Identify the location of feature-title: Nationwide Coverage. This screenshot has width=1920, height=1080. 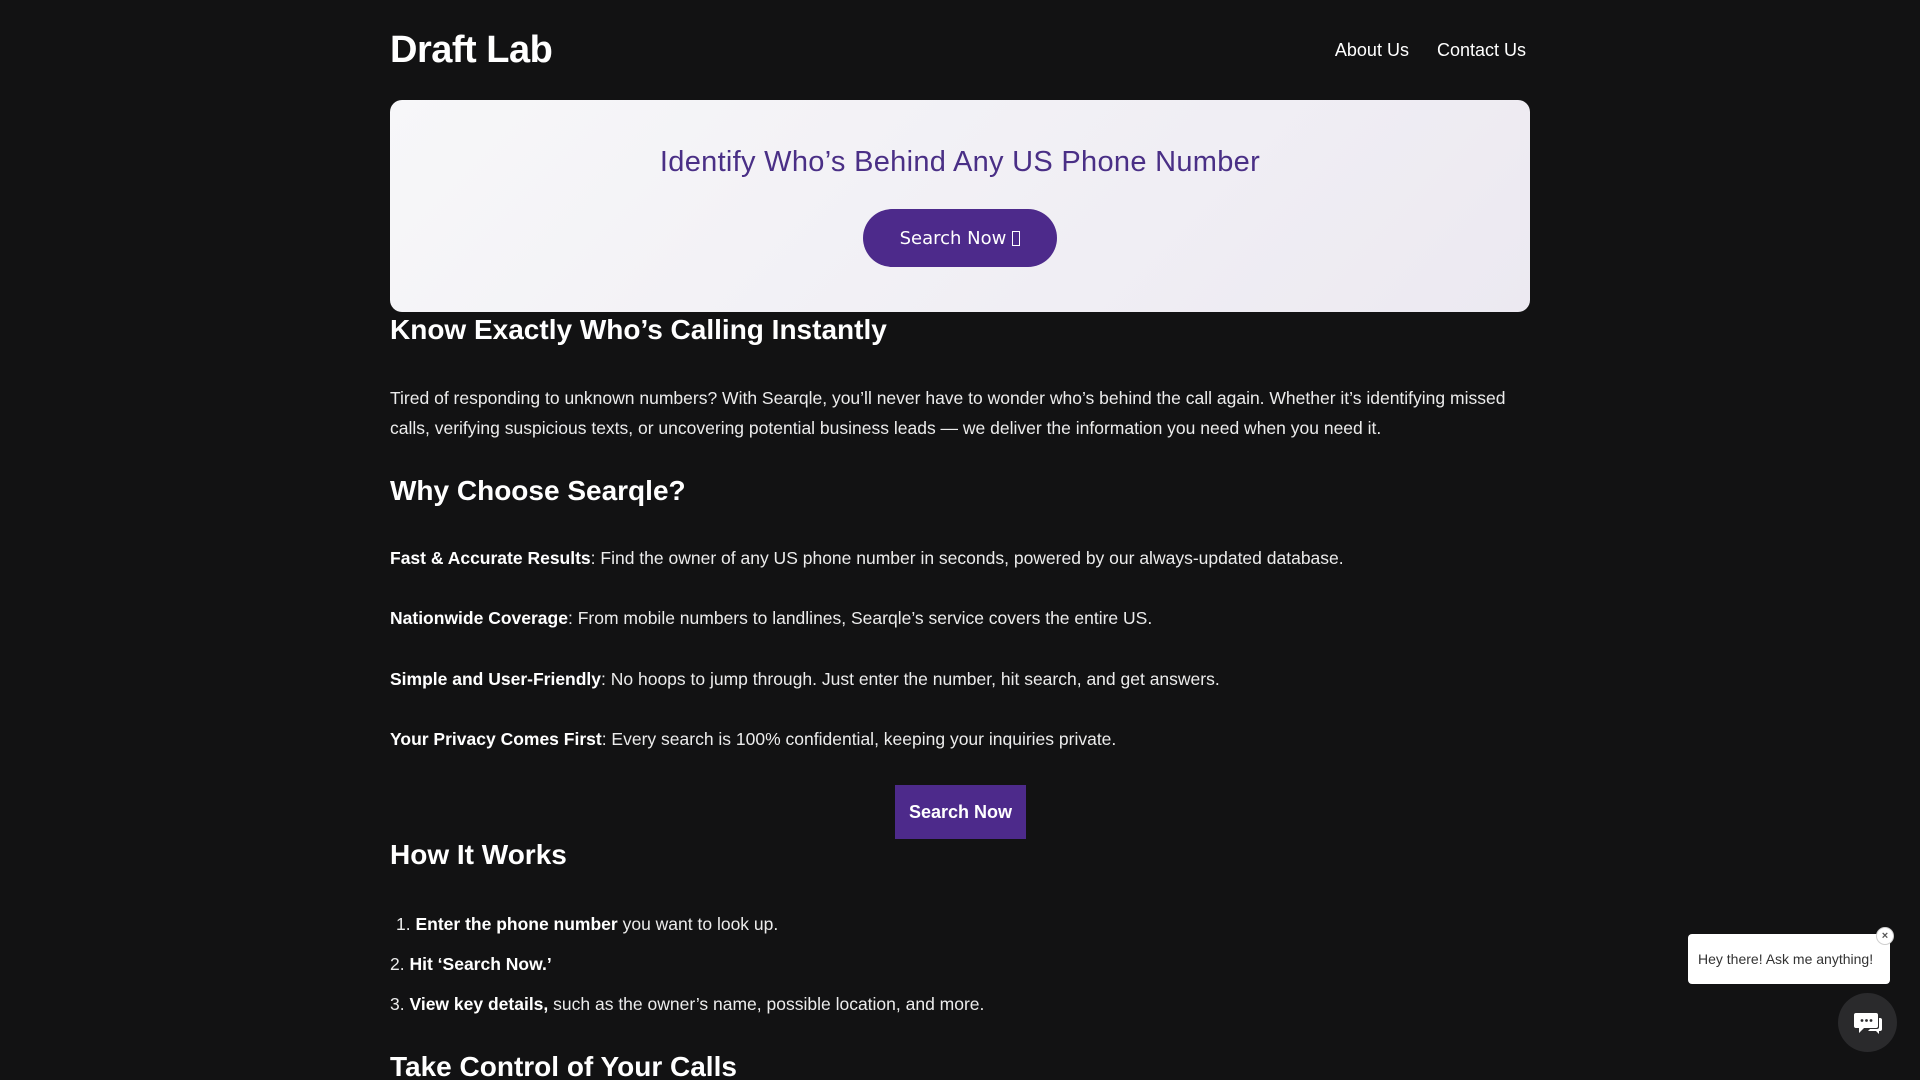
(479, 618).